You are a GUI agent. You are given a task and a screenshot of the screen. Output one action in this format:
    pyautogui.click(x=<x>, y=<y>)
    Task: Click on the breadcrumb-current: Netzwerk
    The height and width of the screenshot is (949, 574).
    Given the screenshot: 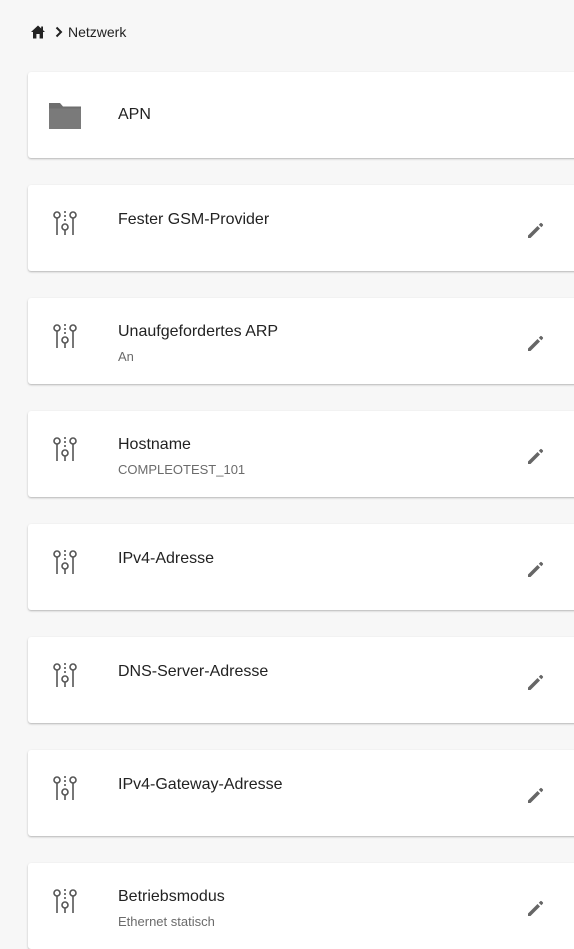 What is the action you would take?
    pyautogui.click(x=97, y=32)
    